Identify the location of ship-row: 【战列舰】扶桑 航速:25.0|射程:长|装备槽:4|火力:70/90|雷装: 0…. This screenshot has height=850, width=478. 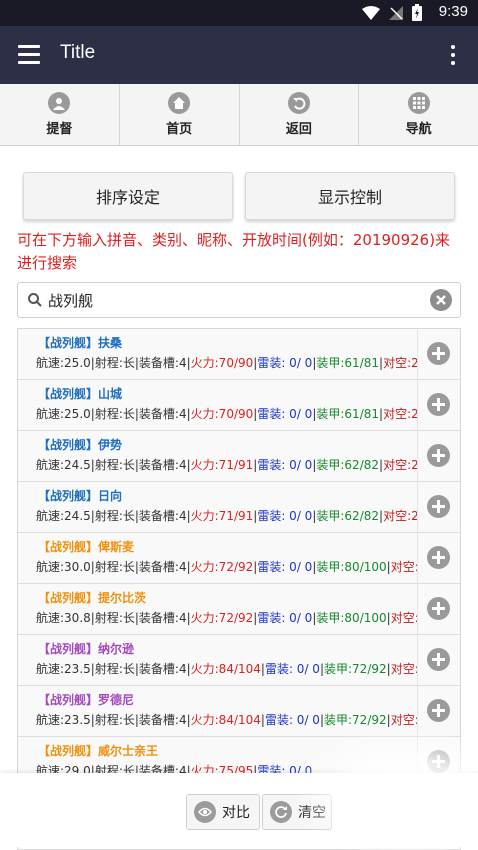
(239, 354).